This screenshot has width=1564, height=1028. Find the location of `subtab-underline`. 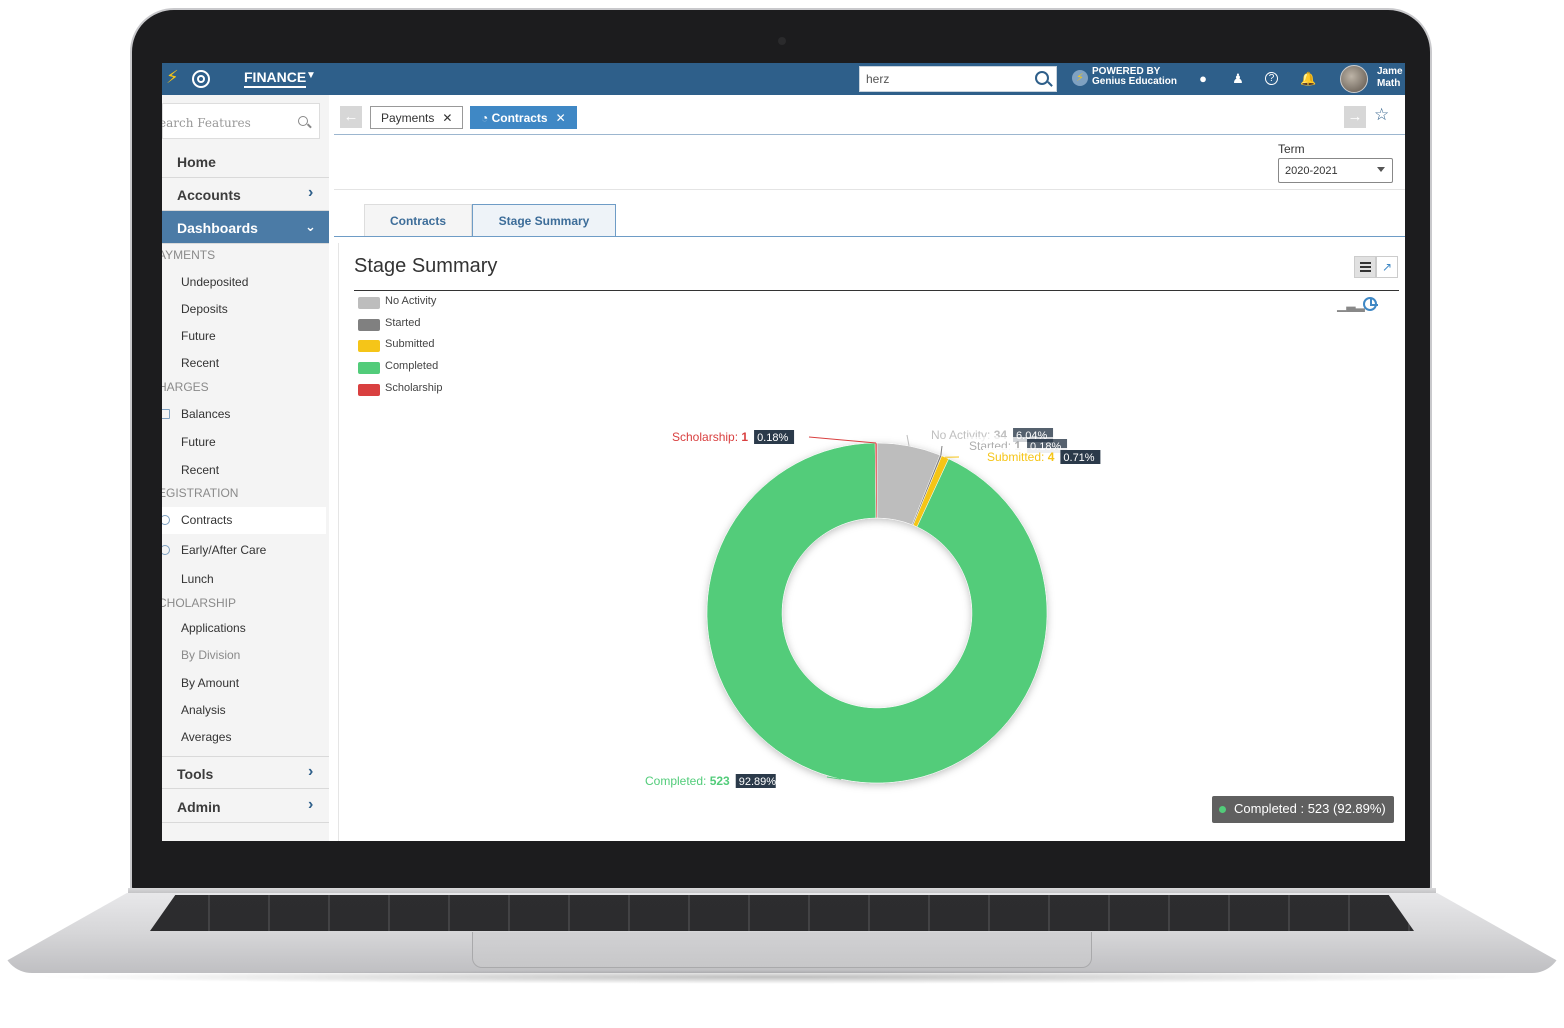

subtab-underline is located at coordinates (869, 236).